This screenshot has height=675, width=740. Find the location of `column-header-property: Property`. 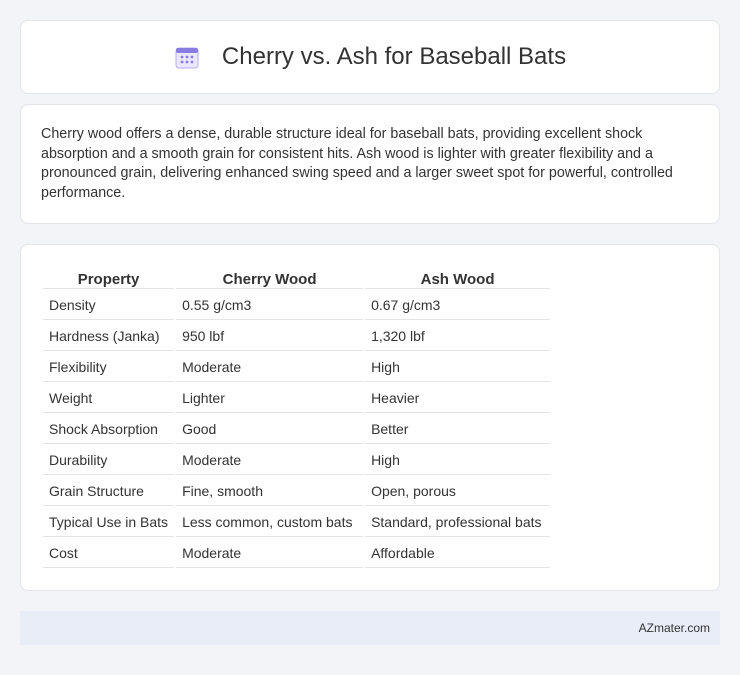

column-header-property: Property is located at coordinates (109, 278).